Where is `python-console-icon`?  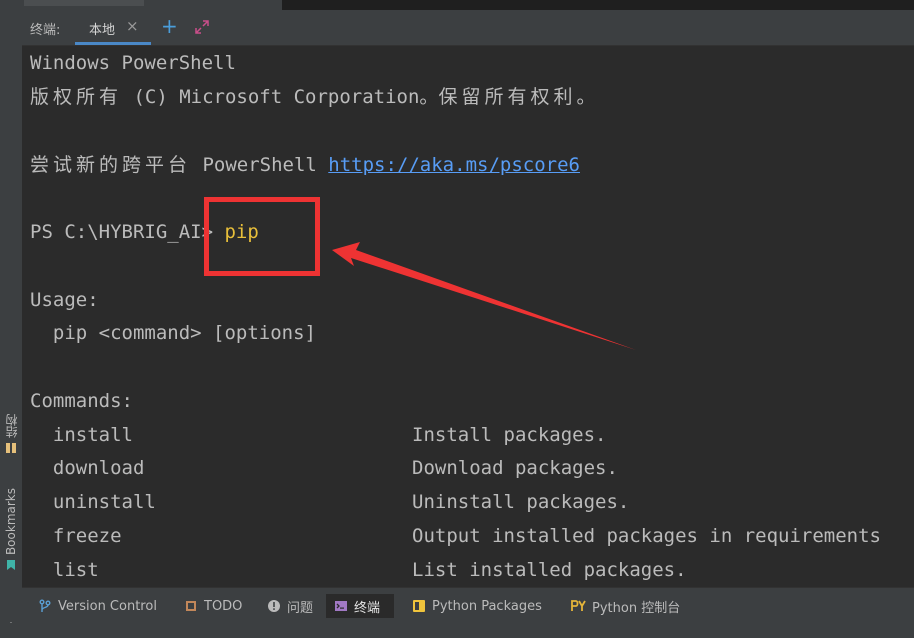
python-console-icon is located at coordinates (578, 605).